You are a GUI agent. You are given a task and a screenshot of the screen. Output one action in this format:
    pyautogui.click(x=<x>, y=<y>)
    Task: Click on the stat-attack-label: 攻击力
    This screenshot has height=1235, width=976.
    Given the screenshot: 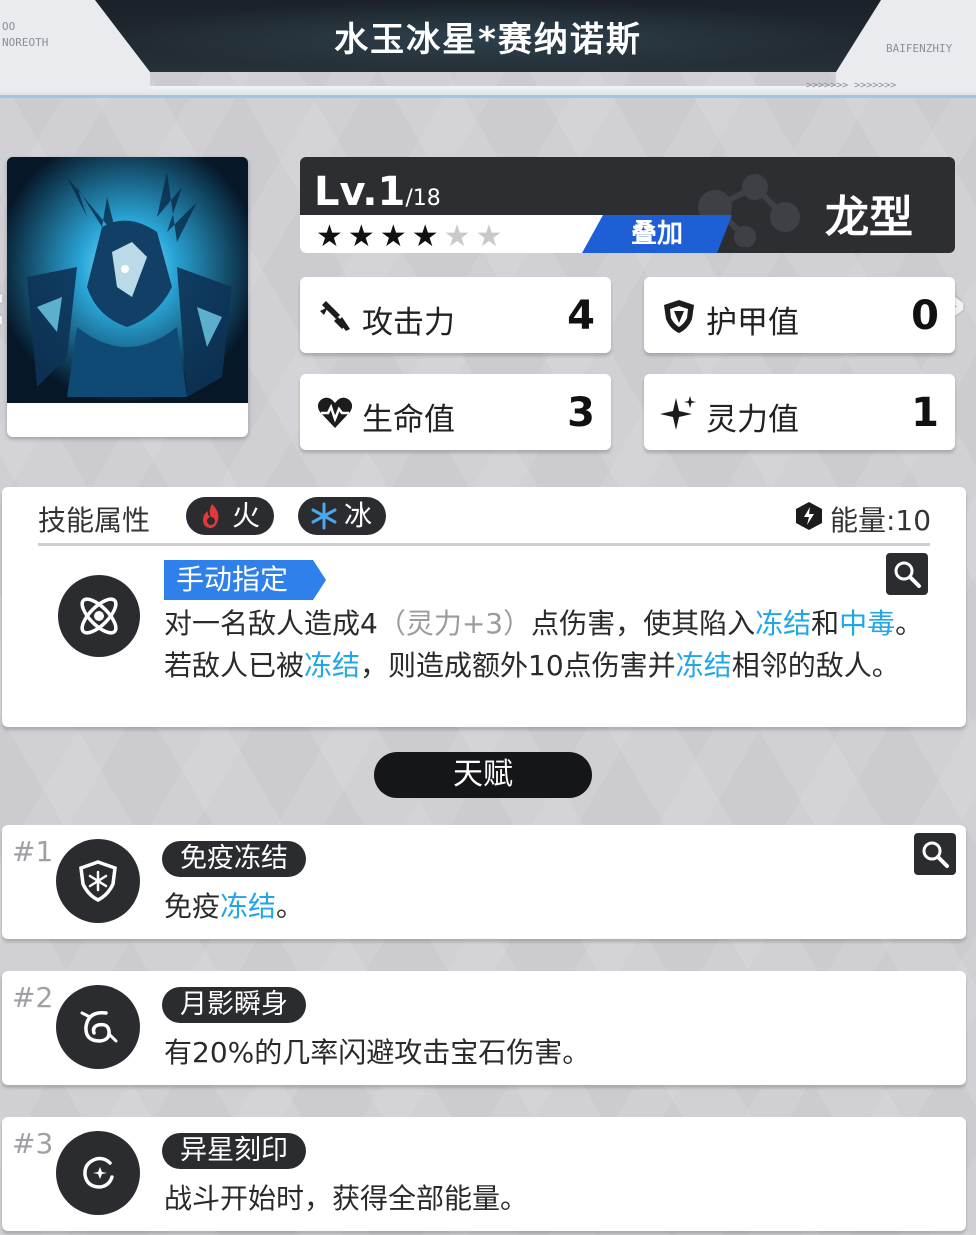 What is the action you would take?
    pyautogui.click(x=408, y=323)
    